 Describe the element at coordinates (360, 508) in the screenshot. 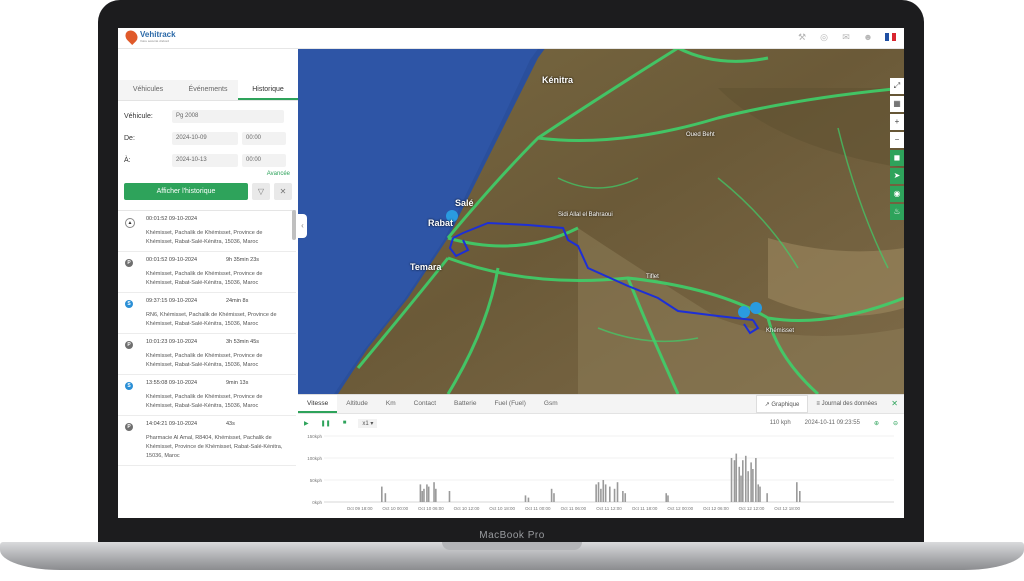

I see `x-tick-label: Oct 09 18:00` at that location.